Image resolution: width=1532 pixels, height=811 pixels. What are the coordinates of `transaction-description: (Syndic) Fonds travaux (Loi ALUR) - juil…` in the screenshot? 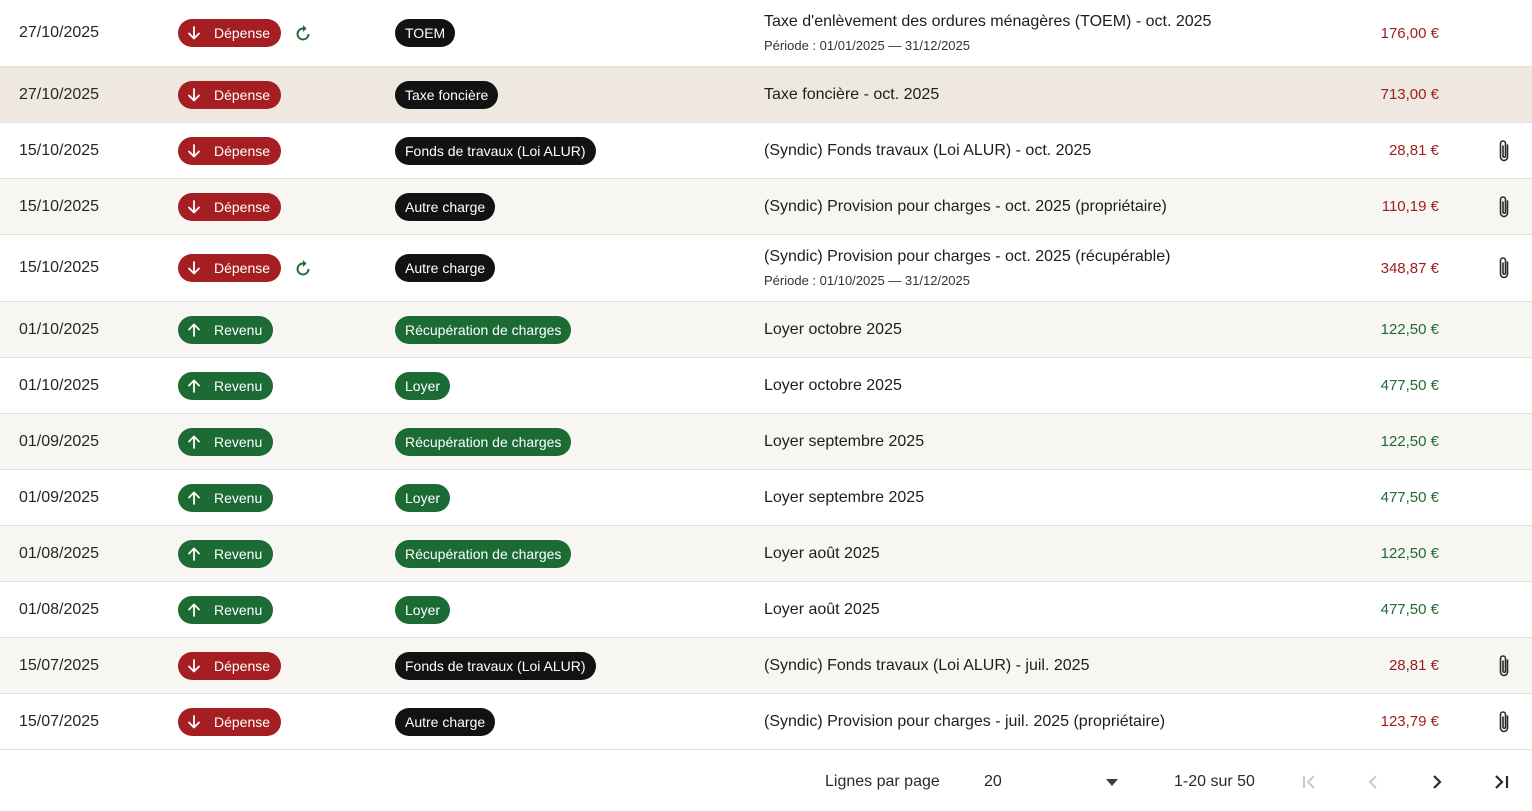 It's located at (927, 665).